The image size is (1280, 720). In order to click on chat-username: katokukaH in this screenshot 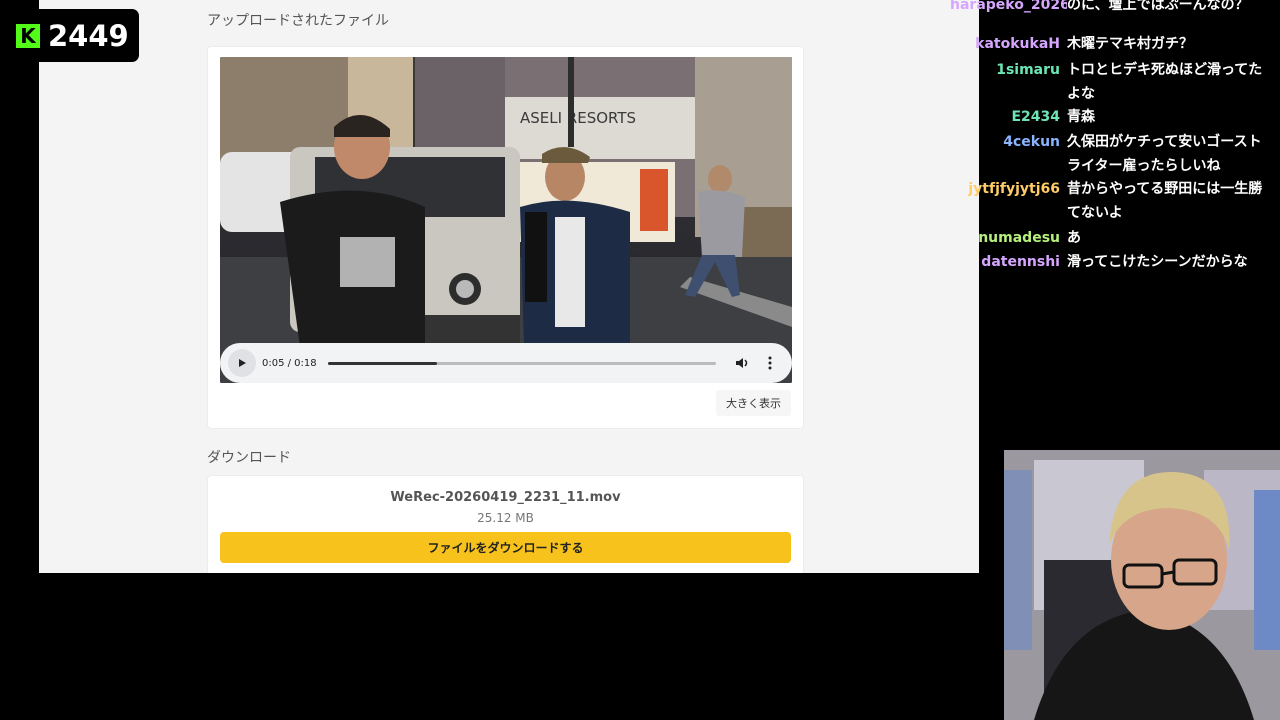, I will do `click(1017, 44)`.